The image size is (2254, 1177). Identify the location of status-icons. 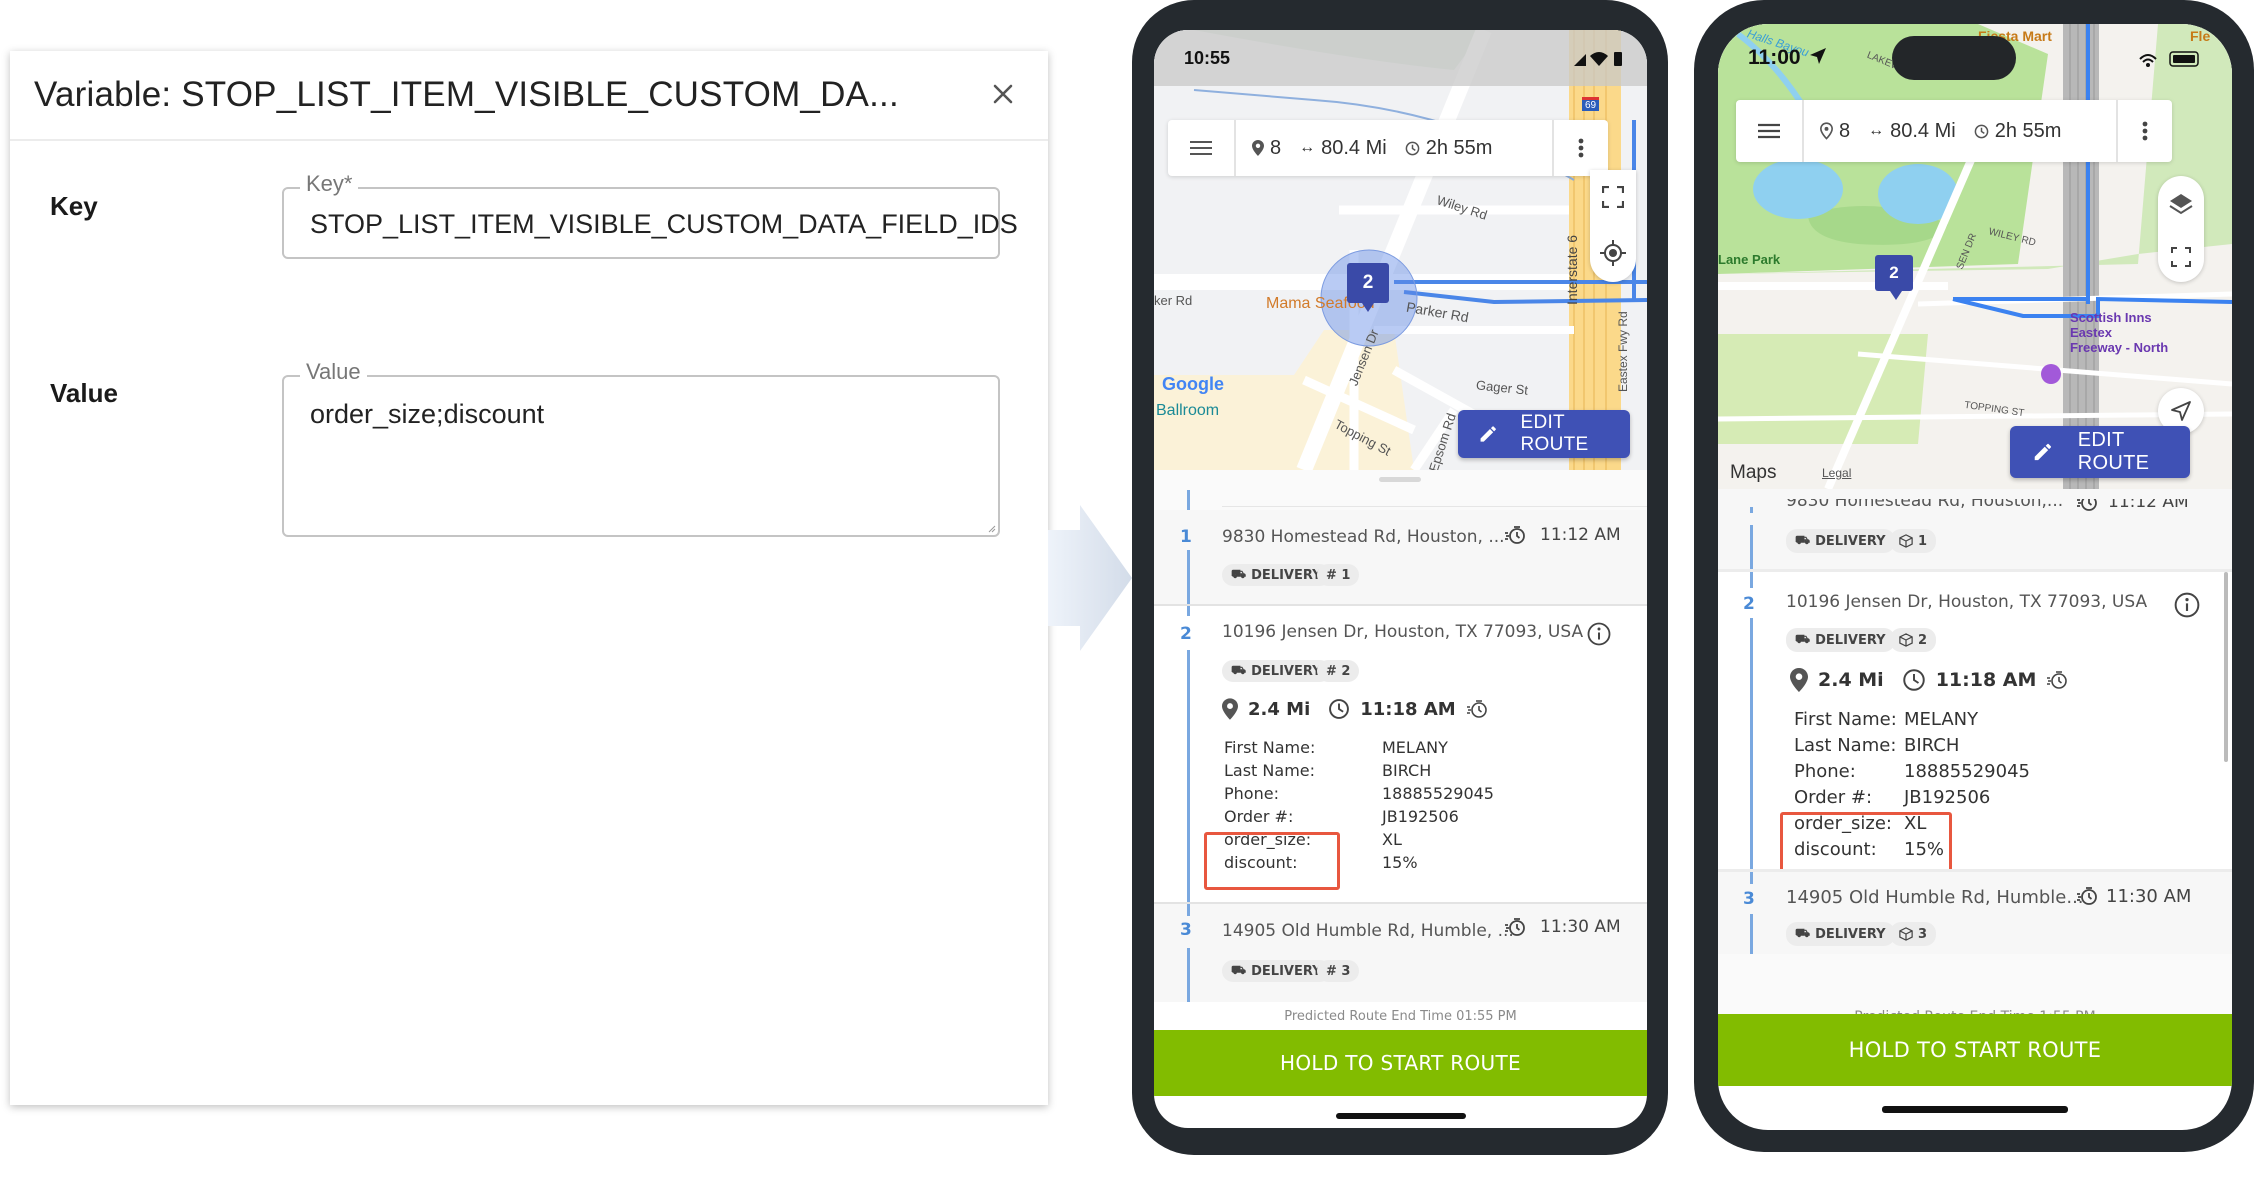
(2169, 59).